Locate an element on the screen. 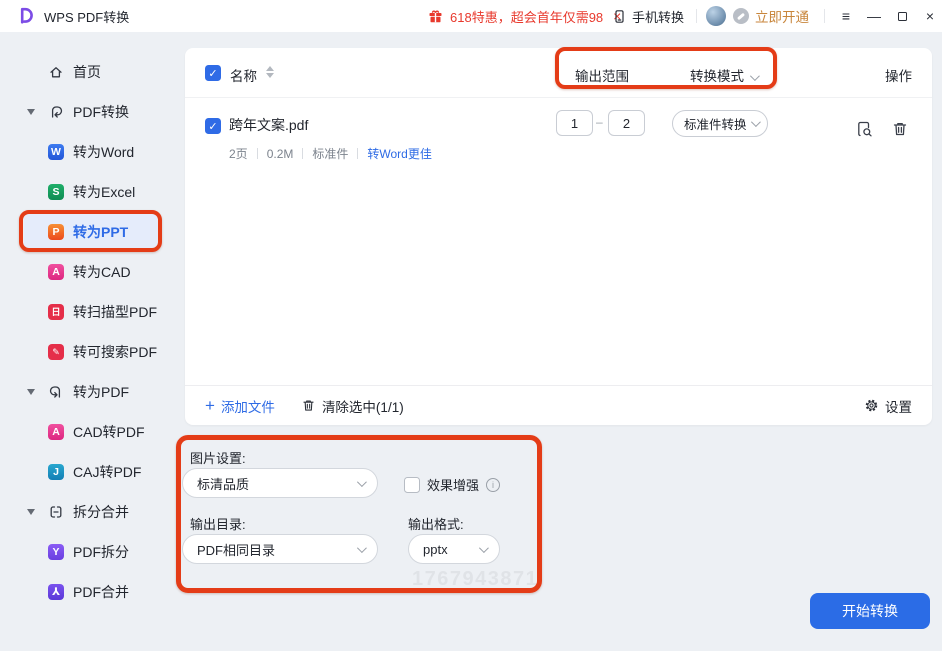 This screenshot has width=942, height=651. gift-icon is located at coordinates (435, 16).